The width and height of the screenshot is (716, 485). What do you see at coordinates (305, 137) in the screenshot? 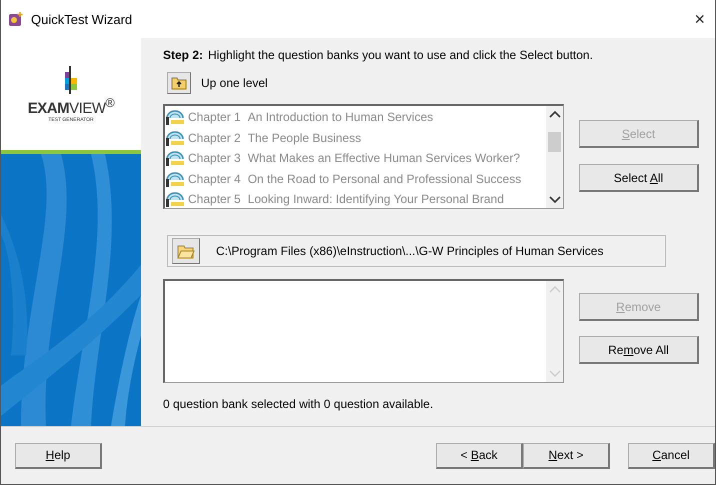
I see `chapter-title: The People Business` at bounding box center [305, 137].